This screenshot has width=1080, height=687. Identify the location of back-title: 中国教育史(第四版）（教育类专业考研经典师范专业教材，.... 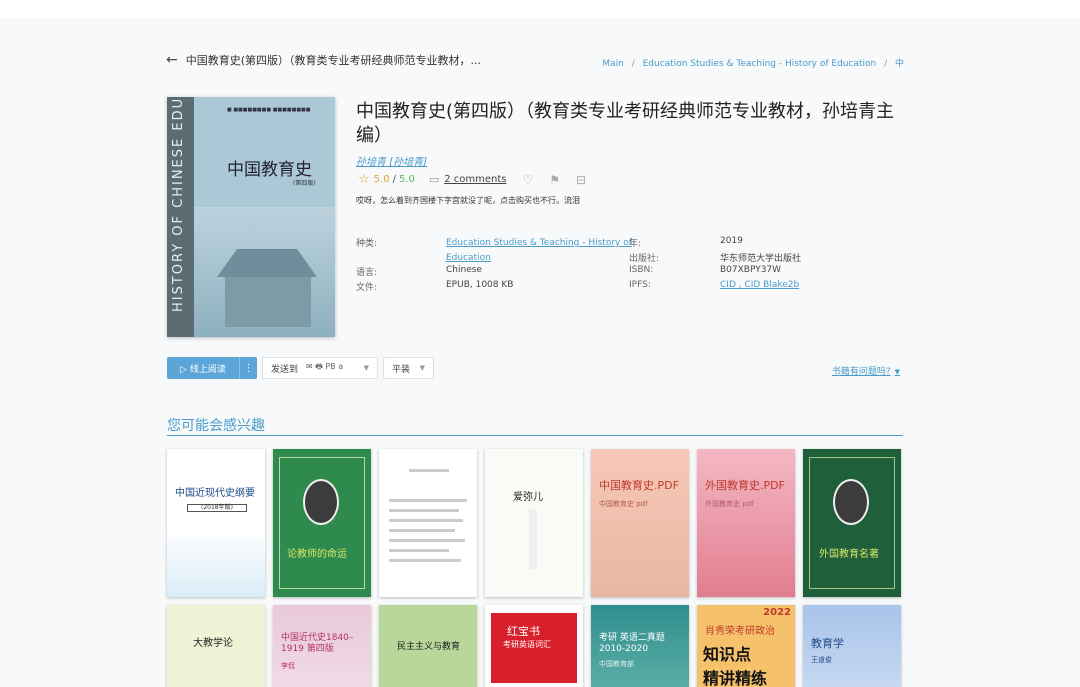
(333, 60).